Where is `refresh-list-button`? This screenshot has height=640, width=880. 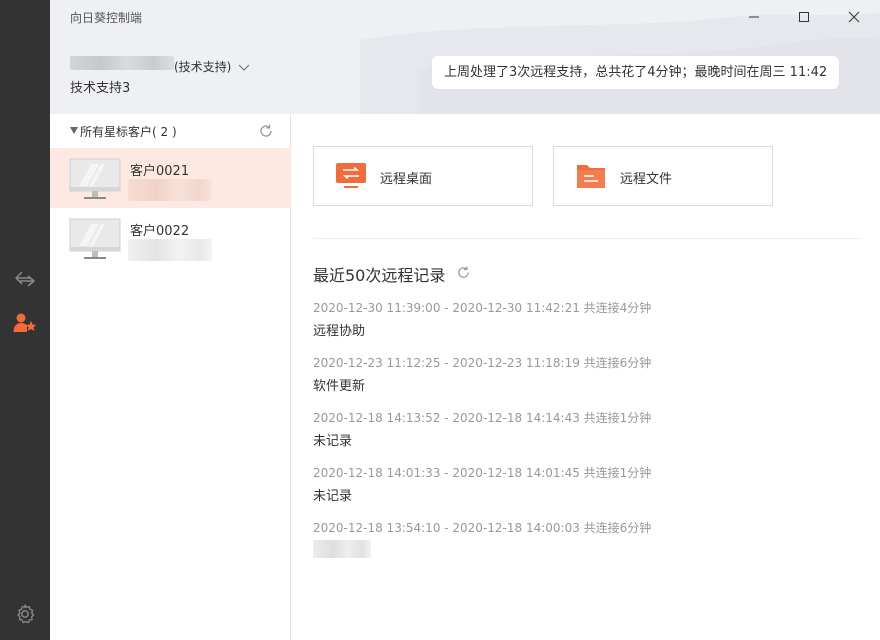 refresh-list-button is located at coordinates (266, 133).